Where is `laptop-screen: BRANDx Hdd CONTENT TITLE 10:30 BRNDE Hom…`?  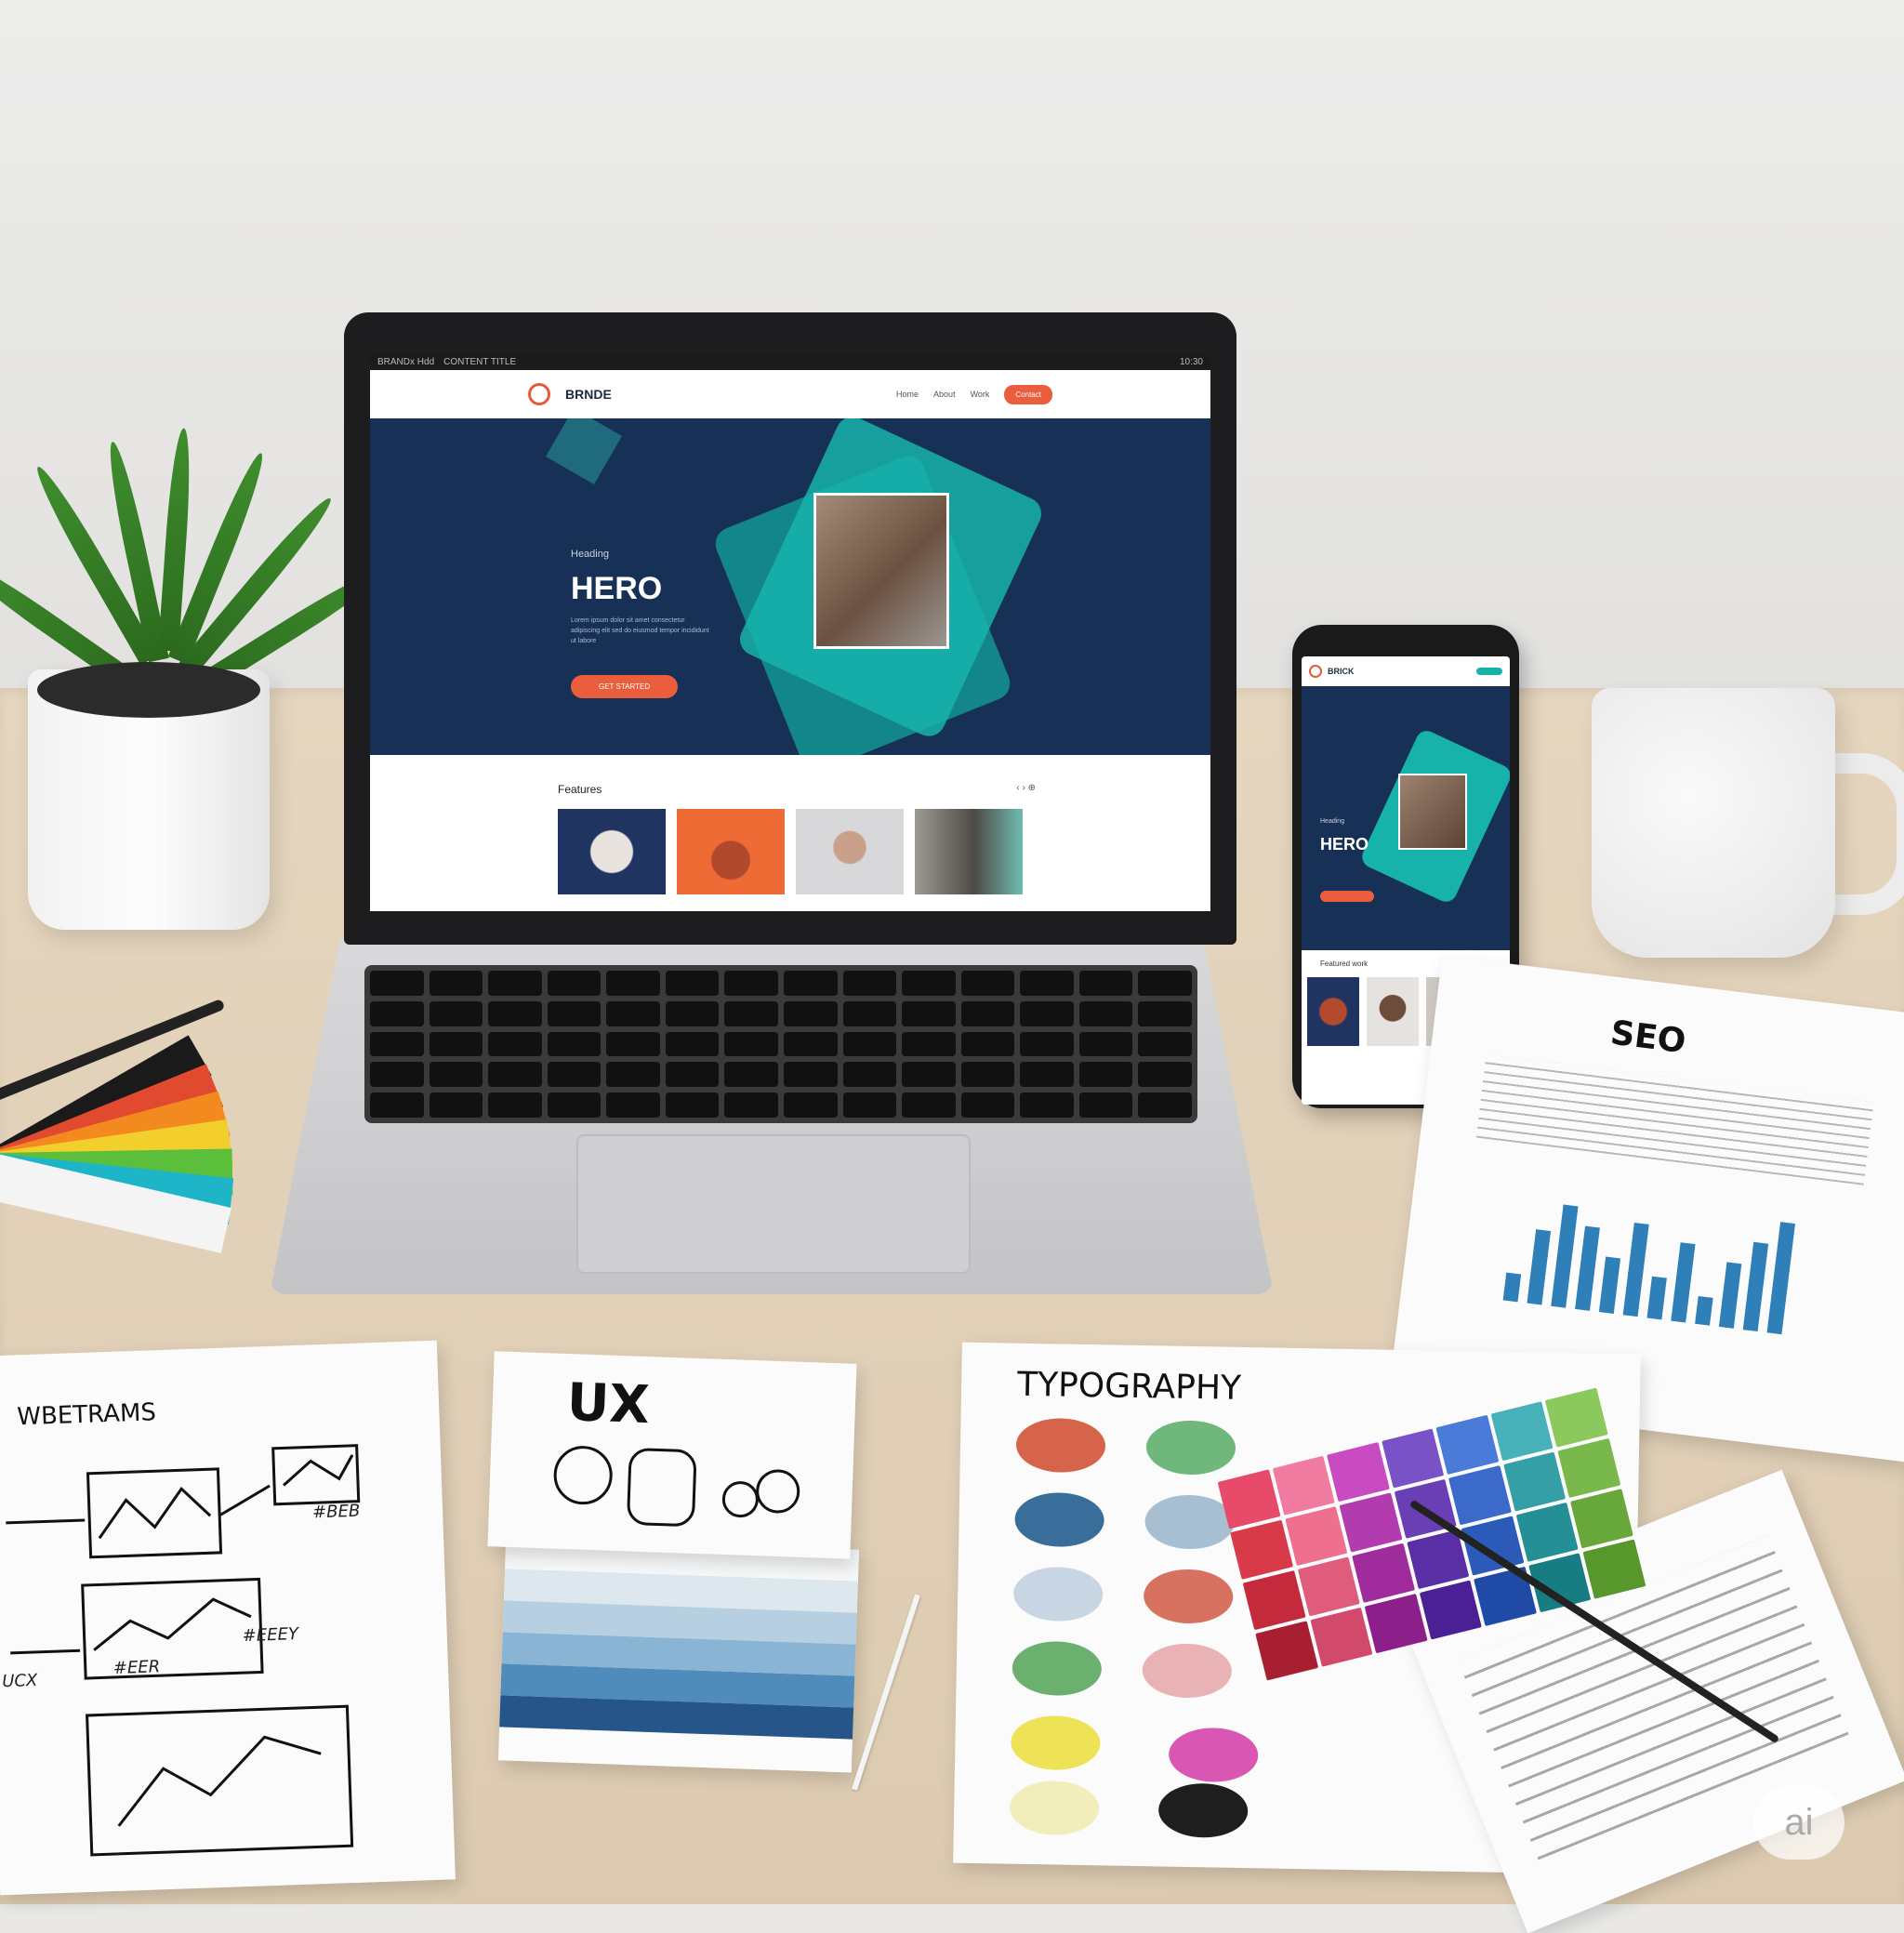 laptop-screen: BRANDx Hdd CONTENT TITLE 10:30 BRNDE Hom… is located at coordinates (790, 632).